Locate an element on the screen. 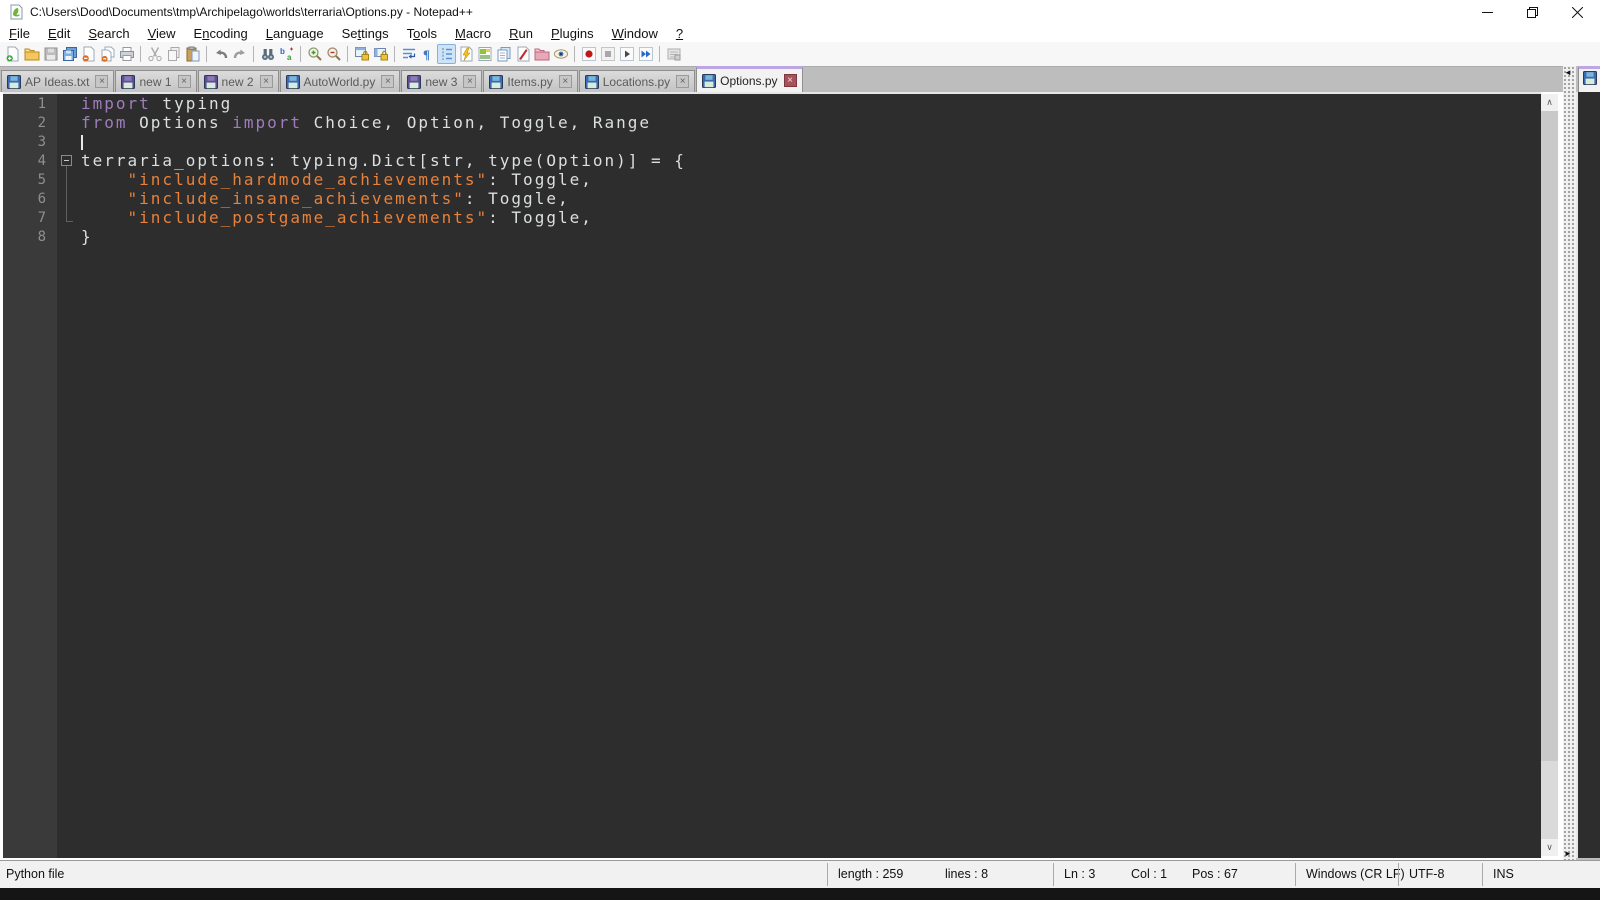  tab-label: Options.py is located at coordinates (749, 80).